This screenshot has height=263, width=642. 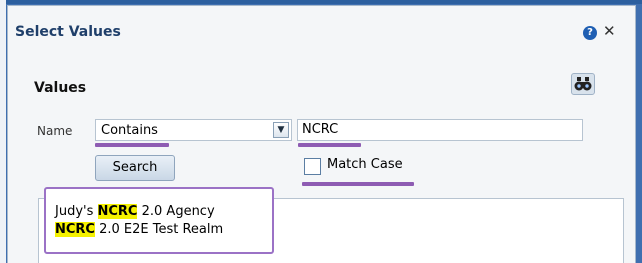 What do you see at coordinates (159, 229) in the screenshot?
I see `result-text-after: 2.0 E2E Test Realm` at bounding box center [159, 229].